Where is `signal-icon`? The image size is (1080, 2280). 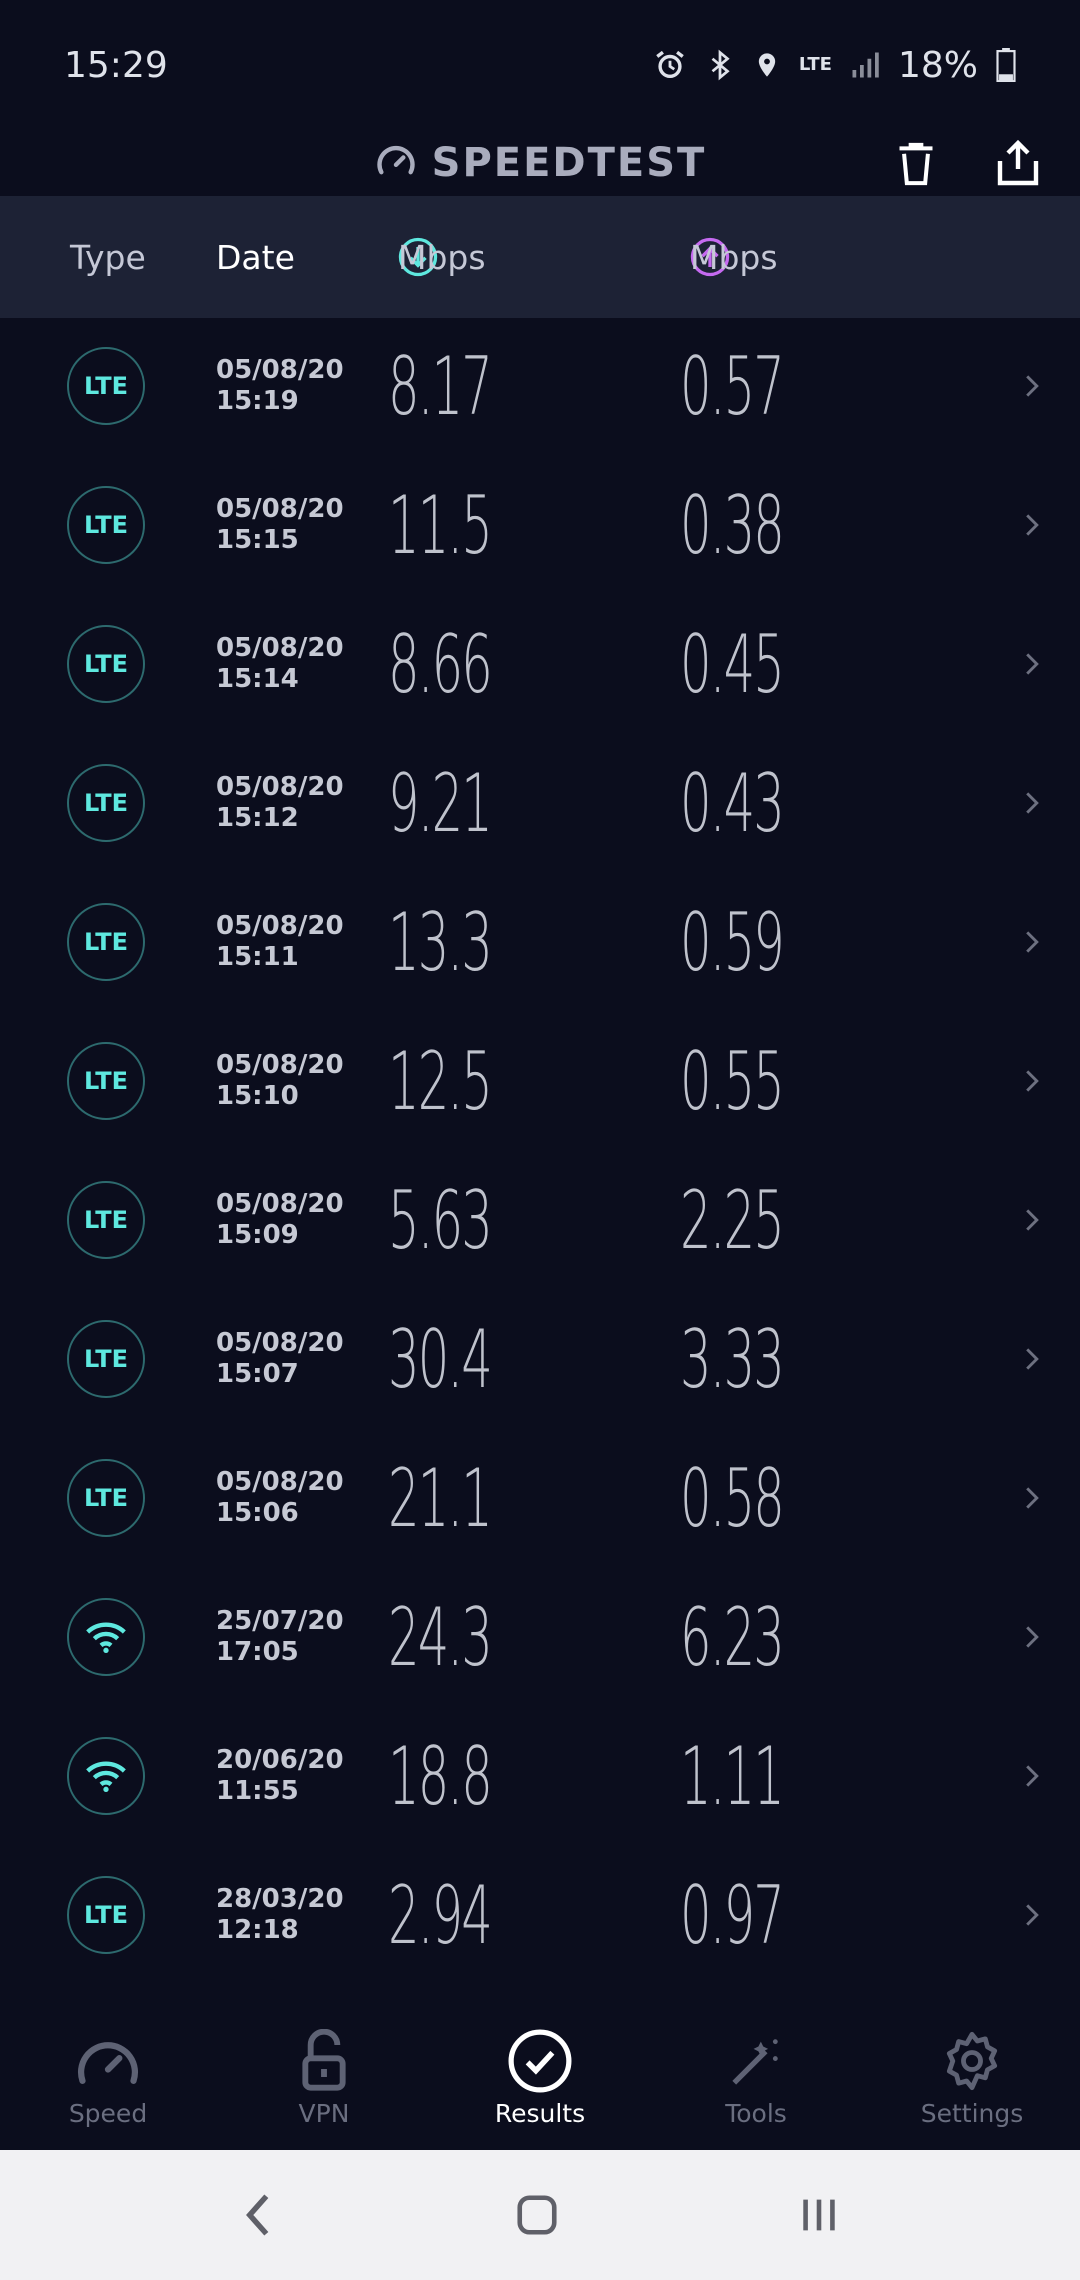 signal-icon is located at coordinates (865, 65).